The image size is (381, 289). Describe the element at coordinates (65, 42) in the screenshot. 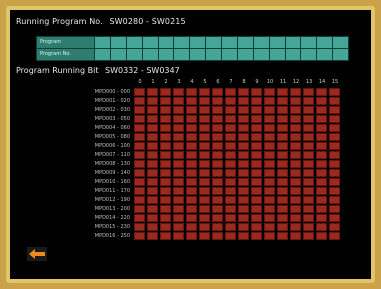

I see `program-table-row-label: Program` at that location.